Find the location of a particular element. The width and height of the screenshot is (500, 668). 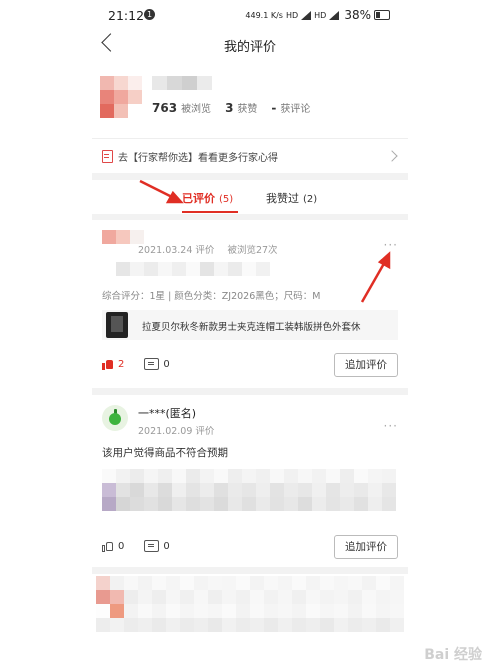

blurred-content is located at coordinates (250, 604).